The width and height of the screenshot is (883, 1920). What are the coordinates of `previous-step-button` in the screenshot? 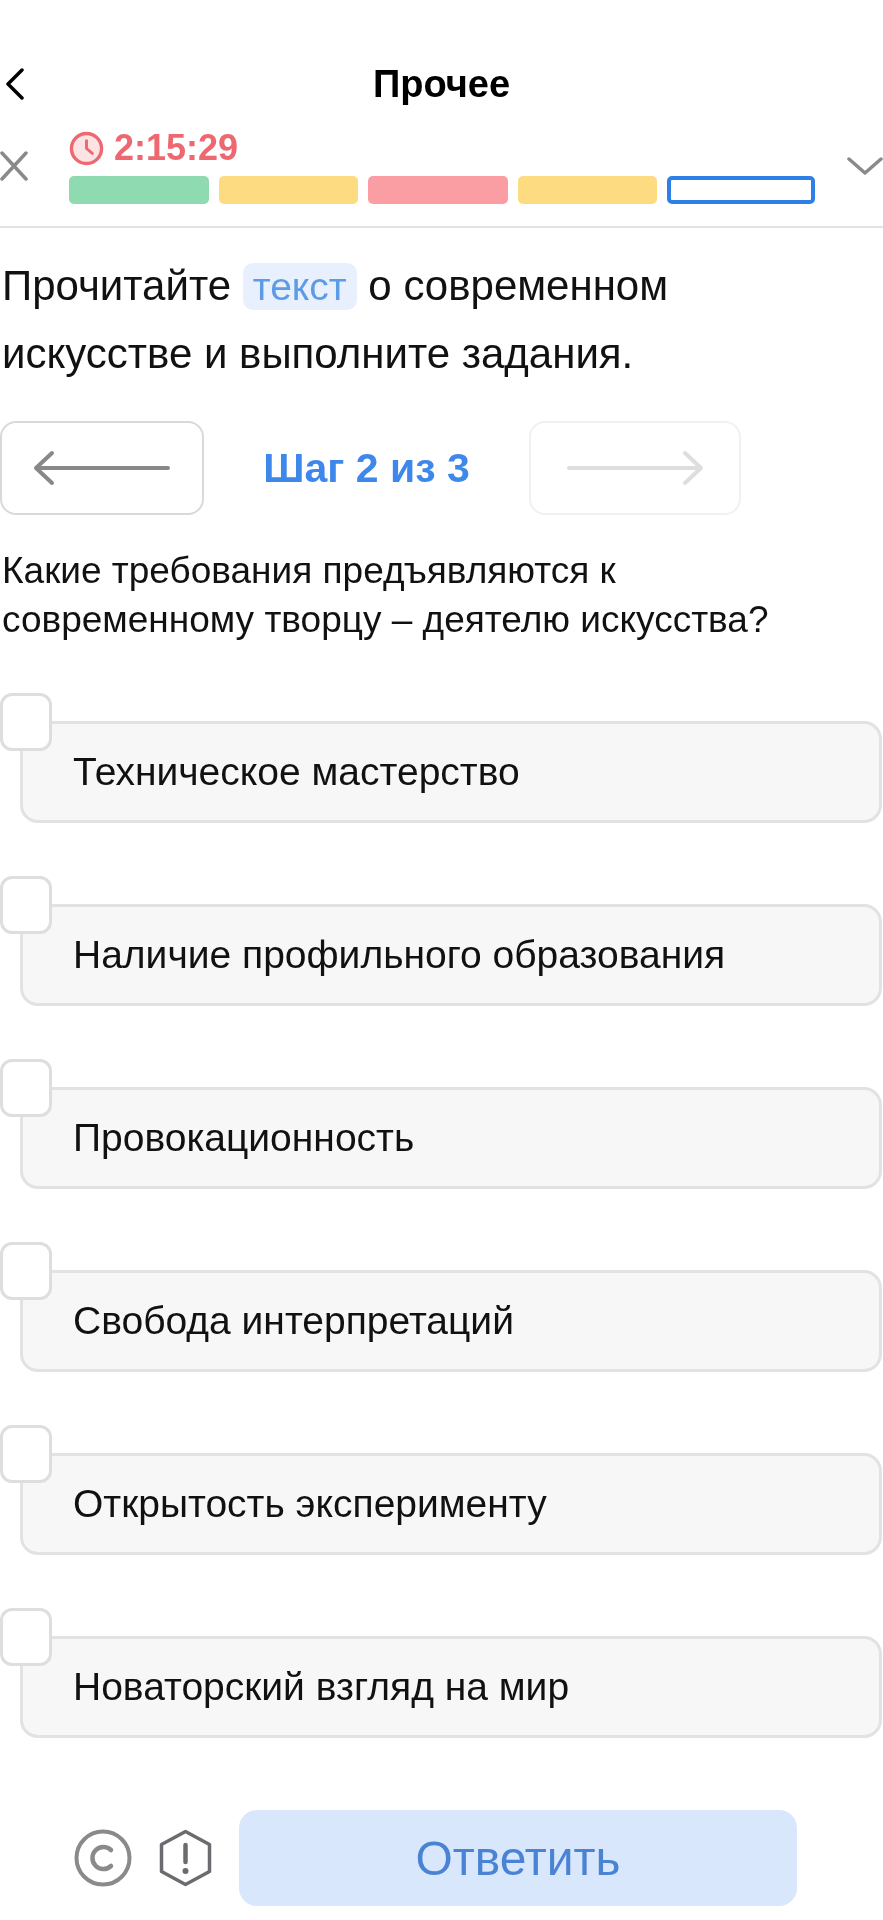 It's located at (102, 468).